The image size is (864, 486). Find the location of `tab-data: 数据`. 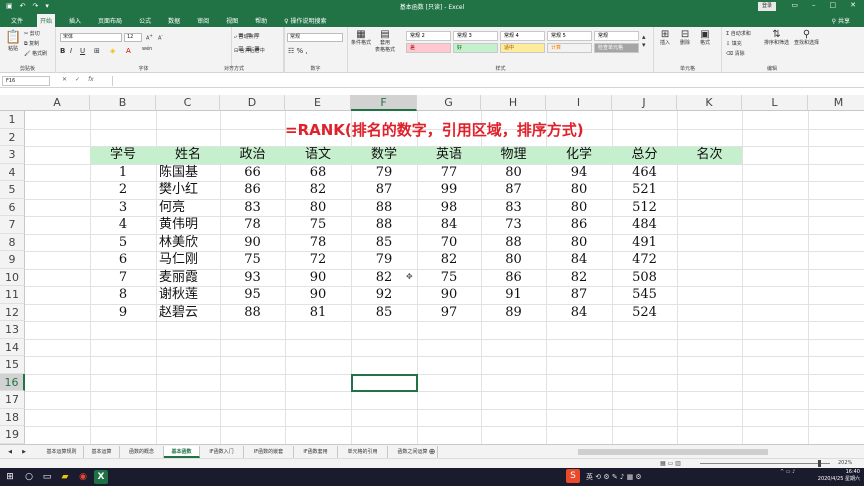

tab-data: 数据 is located at coordinates (174, 20).